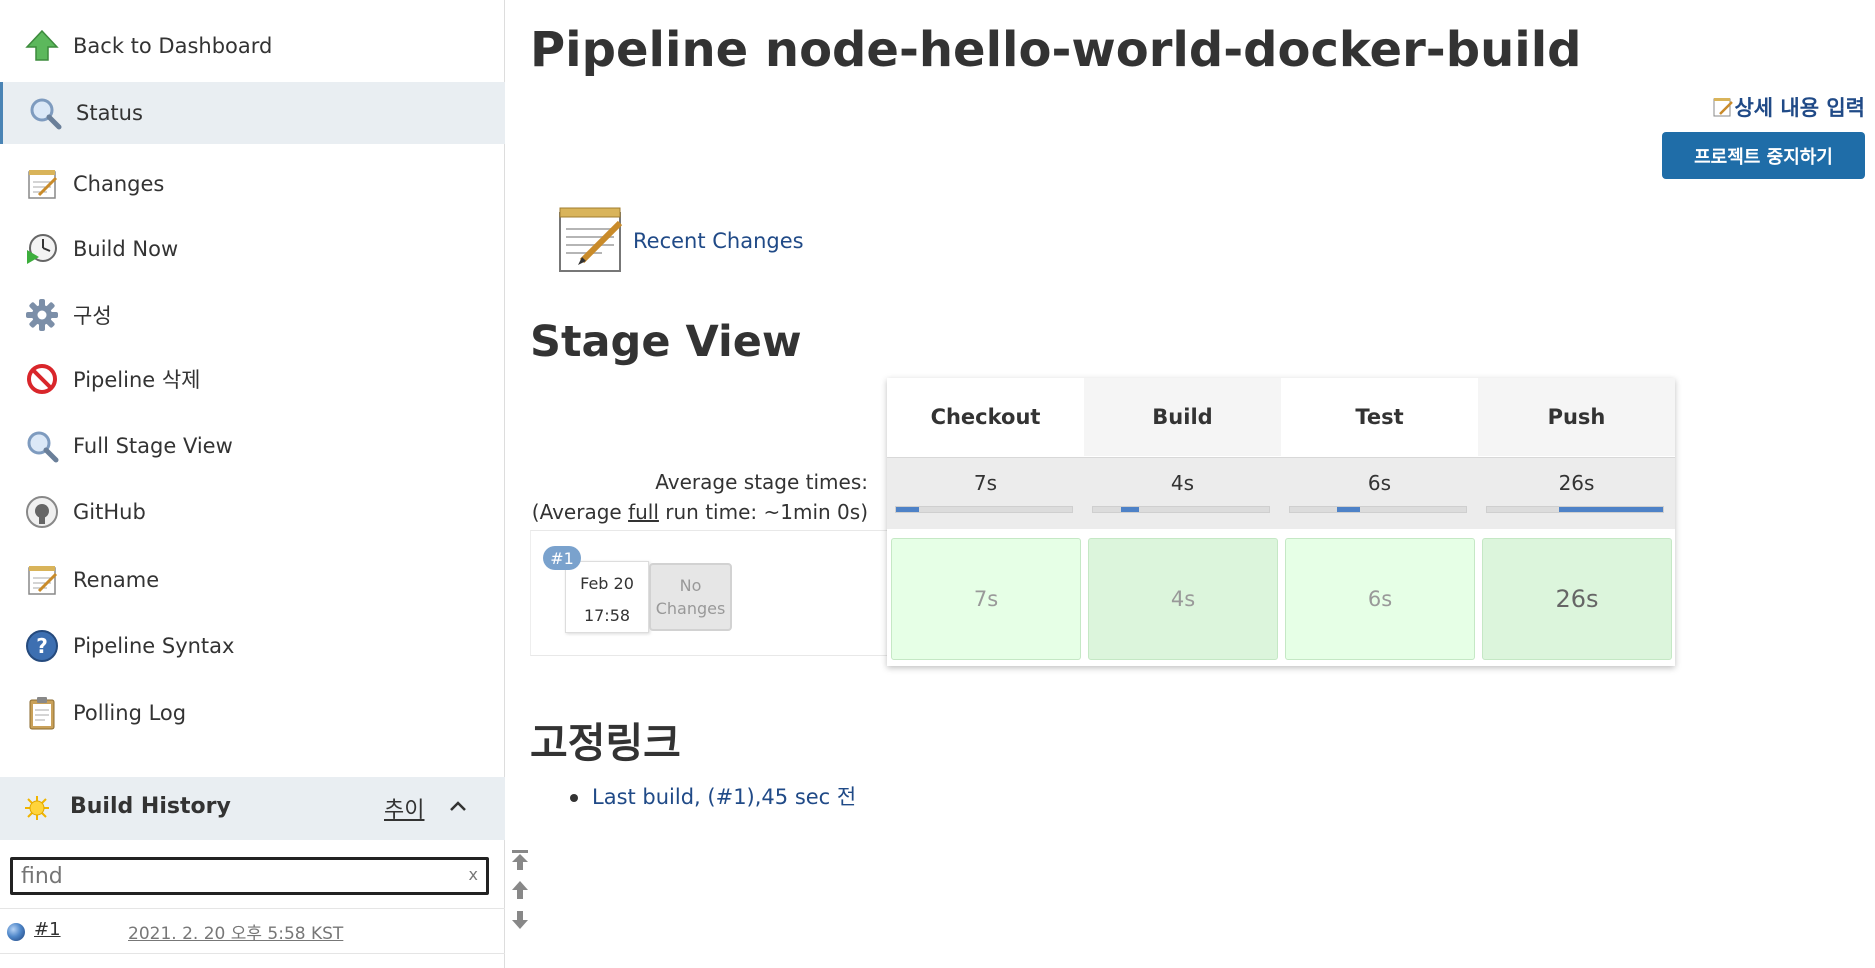  I want to click on task-label: Build Now, so click(126, 249).